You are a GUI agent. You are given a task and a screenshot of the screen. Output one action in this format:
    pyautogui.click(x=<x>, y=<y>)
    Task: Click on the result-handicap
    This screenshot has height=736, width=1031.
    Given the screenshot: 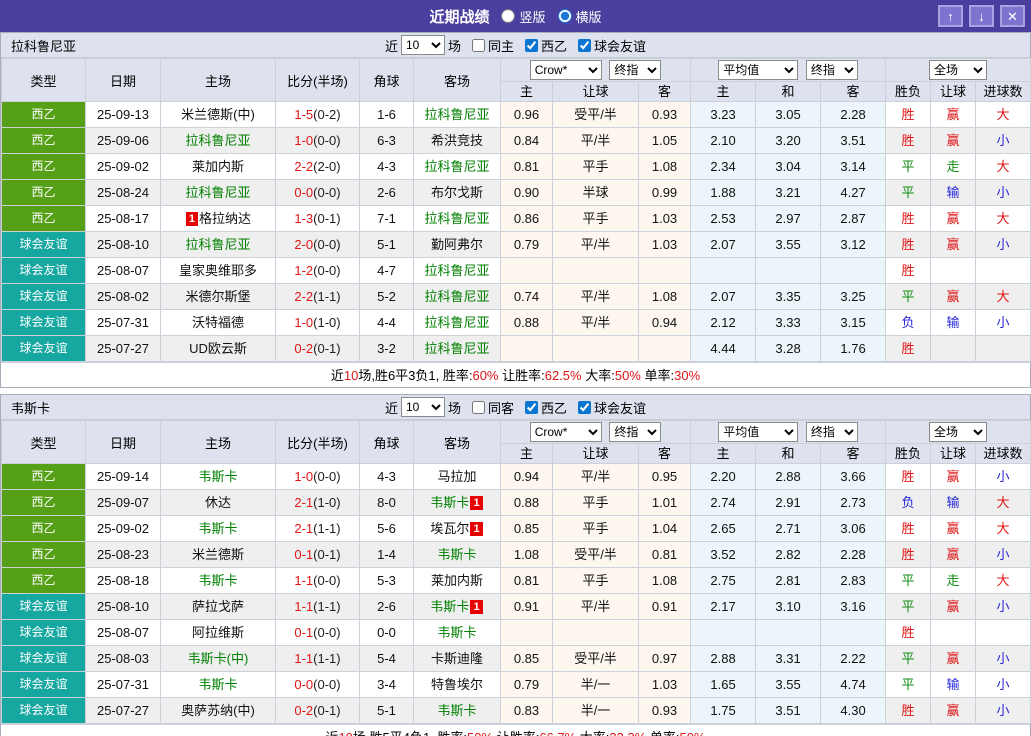 What is the action you would take?
    pyautogui.click(x=953, y=270)
    